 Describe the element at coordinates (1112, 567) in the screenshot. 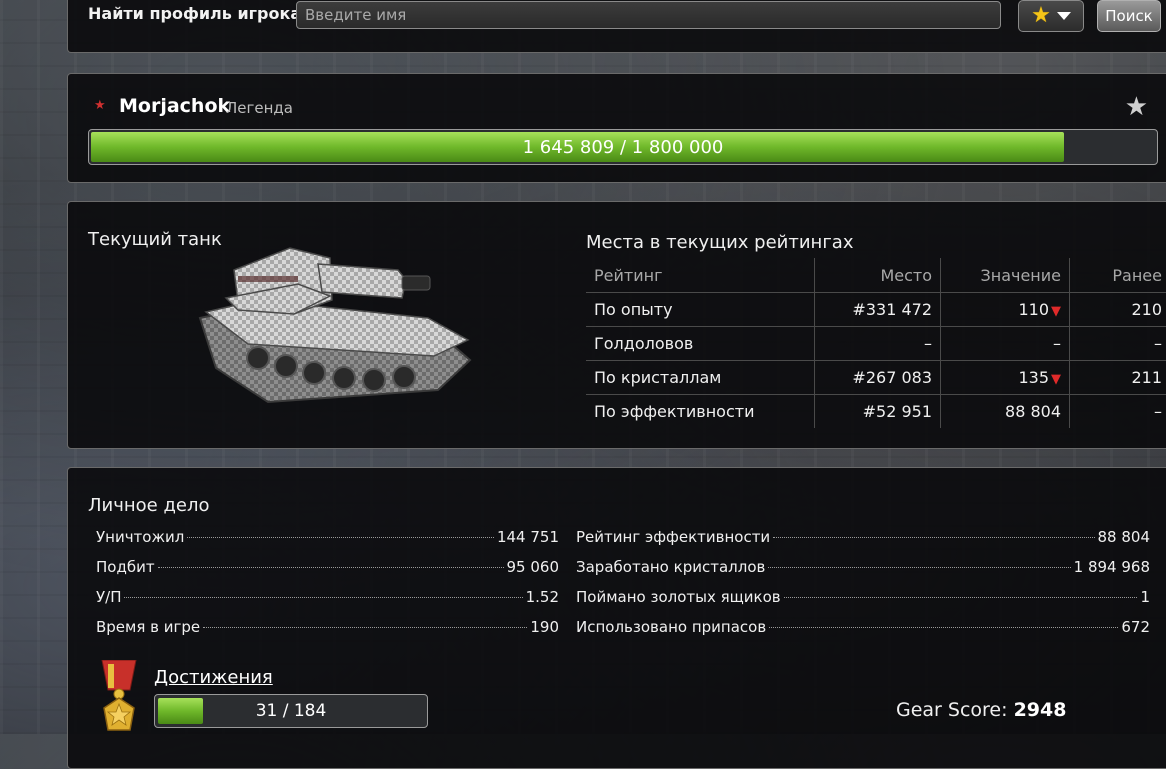

I see `stat-value: 1 894 968` at that location.